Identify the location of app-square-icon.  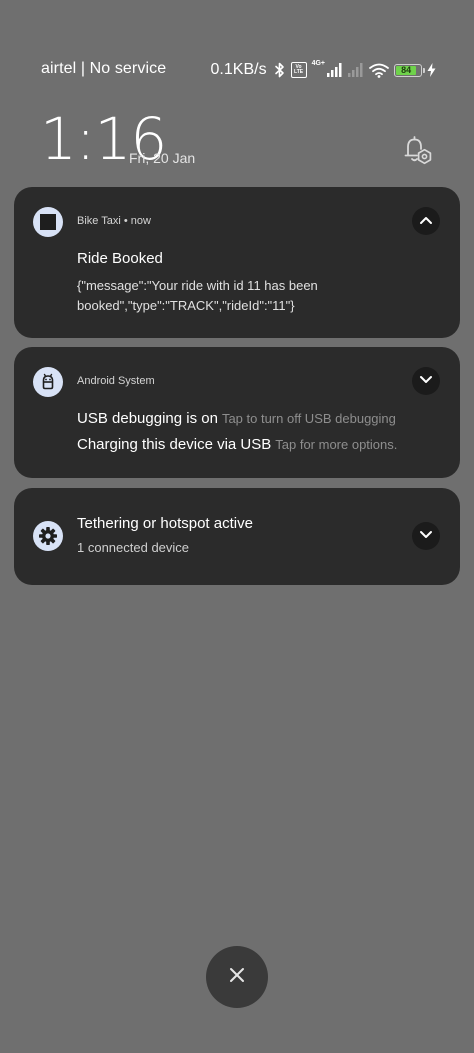
(48, 222).